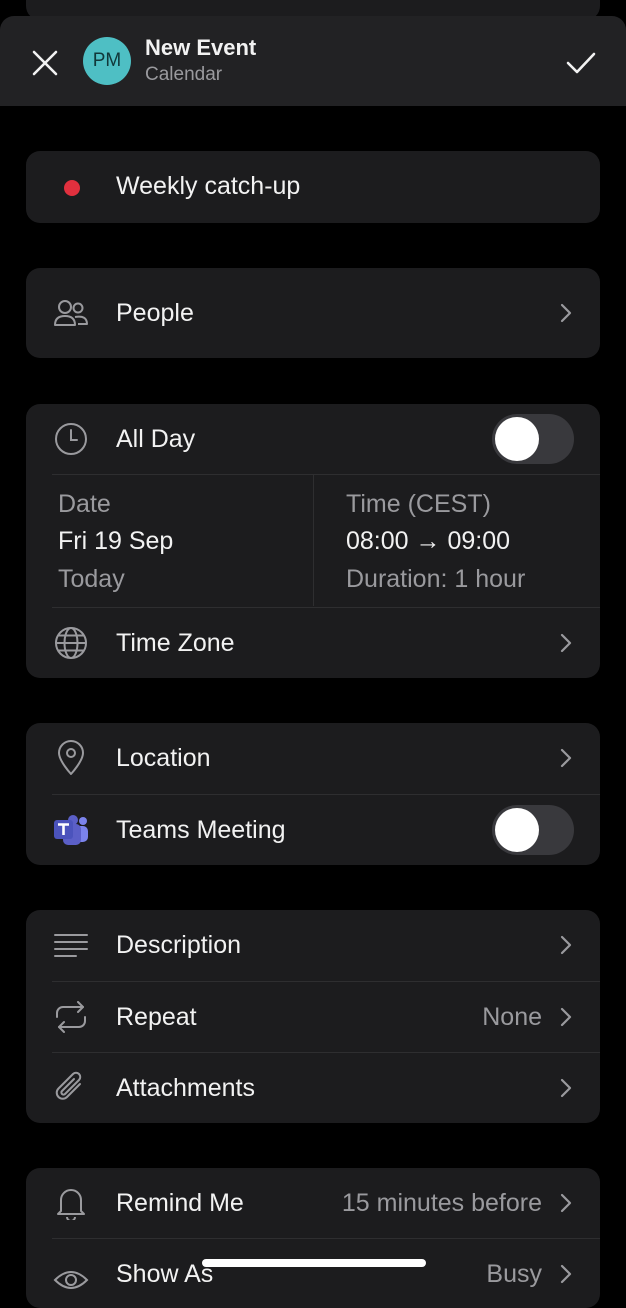 This screenshot has height=1308, width=626. I want to click on paperclip-icon, so click(71, 1088).